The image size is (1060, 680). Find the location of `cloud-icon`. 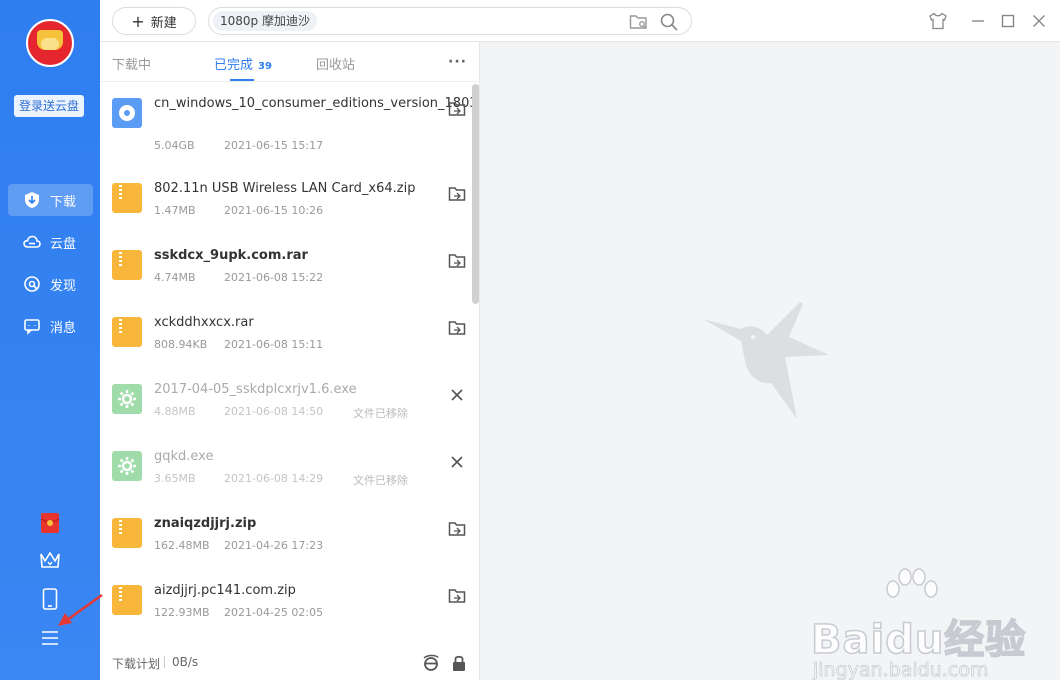

cloud-icon is located at coordinates (32, 242).